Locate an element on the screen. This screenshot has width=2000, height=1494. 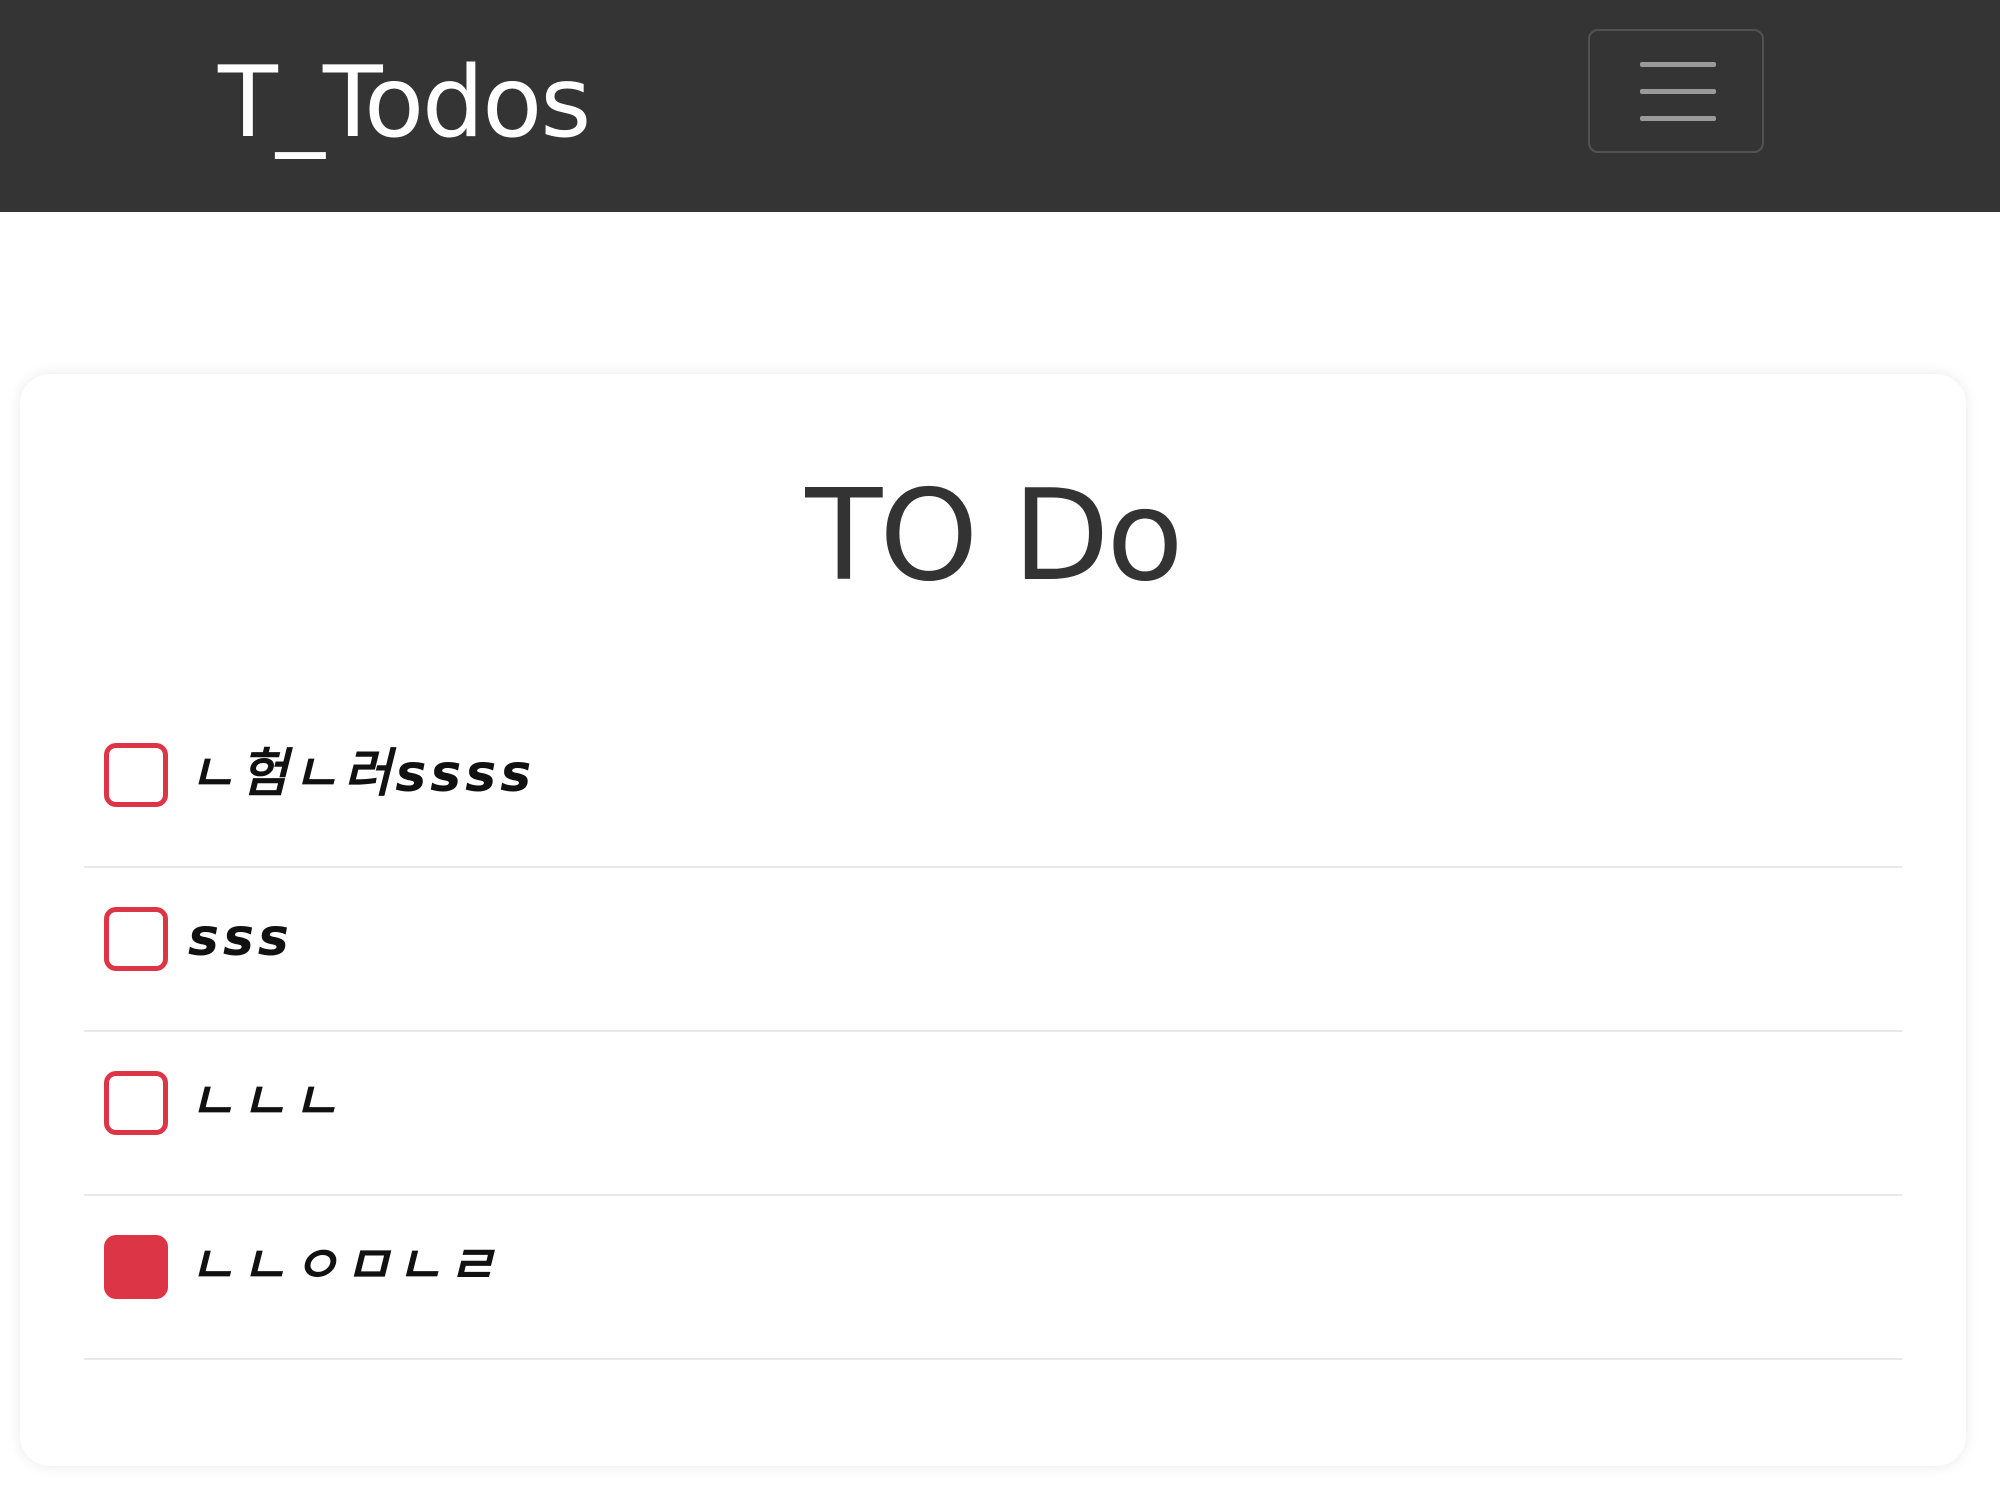
todo-item: sss is located at coordinates (993, 950).